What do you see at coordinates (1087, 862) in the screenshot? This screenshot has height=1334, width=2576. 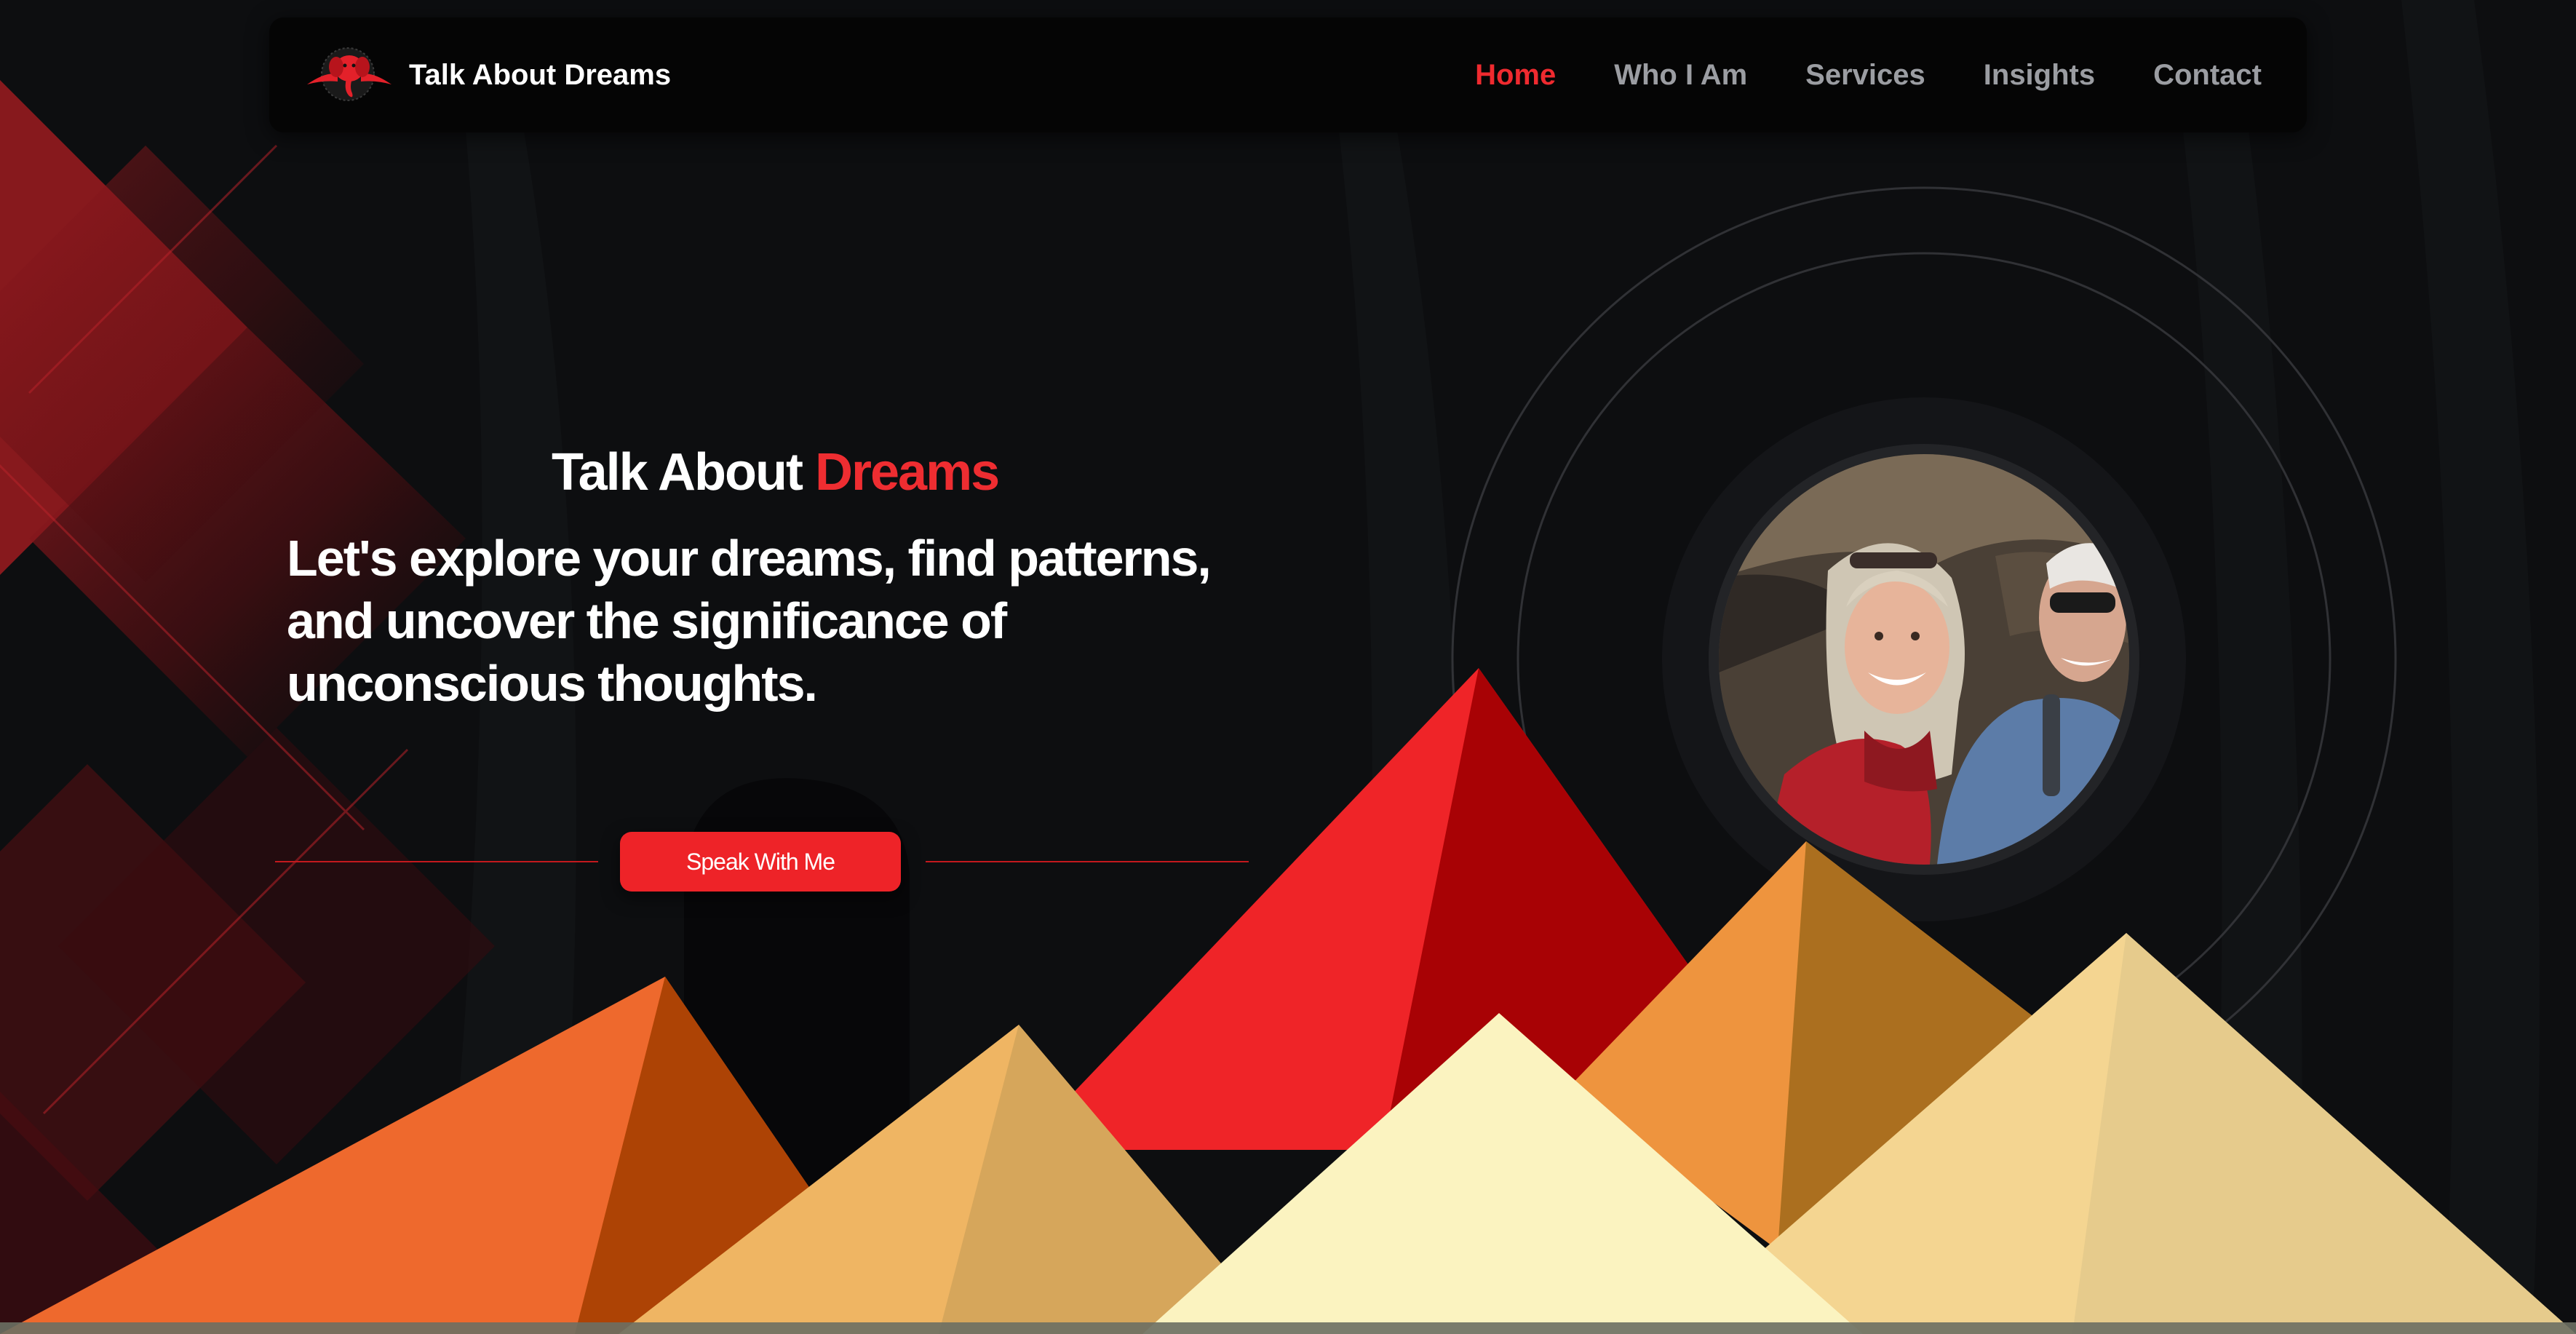 I see `cta-divider-right` at bounding box center [1087, 862].